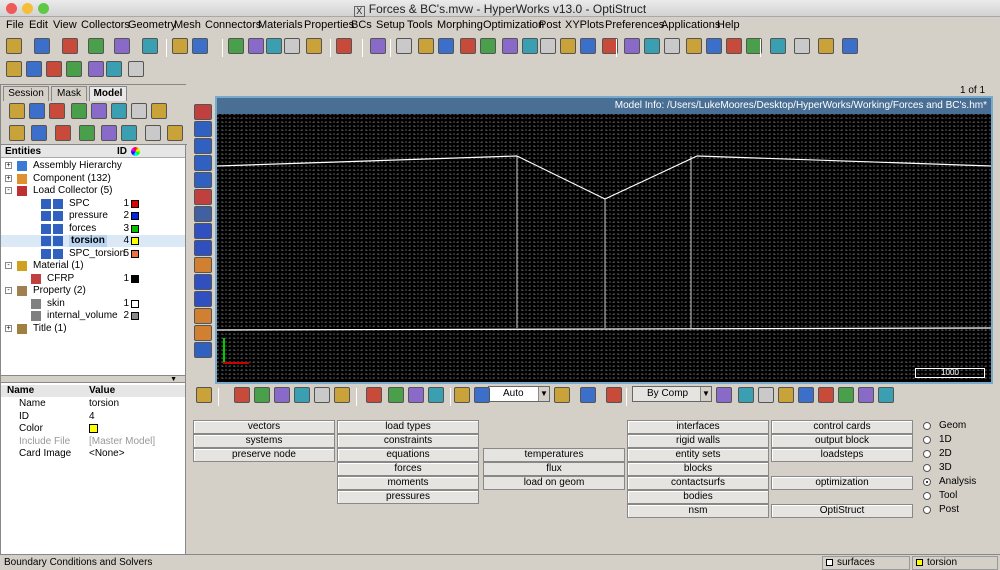 This screenshot has width=1000, height=570. Describe the element at coordinates (93, 216) in the screenshot. I see `tree-item-pressure: pressure 2` at that location.